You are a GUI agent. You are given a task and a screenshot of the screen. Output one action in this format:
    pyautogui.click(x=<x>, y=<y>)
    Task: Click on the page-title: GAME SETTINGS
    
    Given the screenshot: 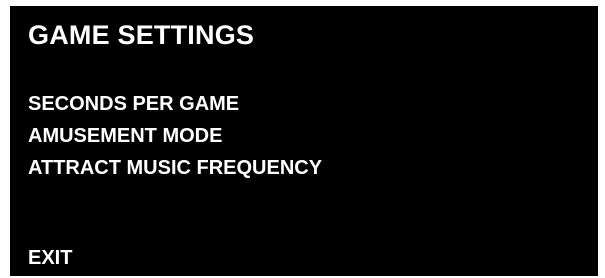 What is the action you would take?
    pyautogui.click(x=141, y=35)
    